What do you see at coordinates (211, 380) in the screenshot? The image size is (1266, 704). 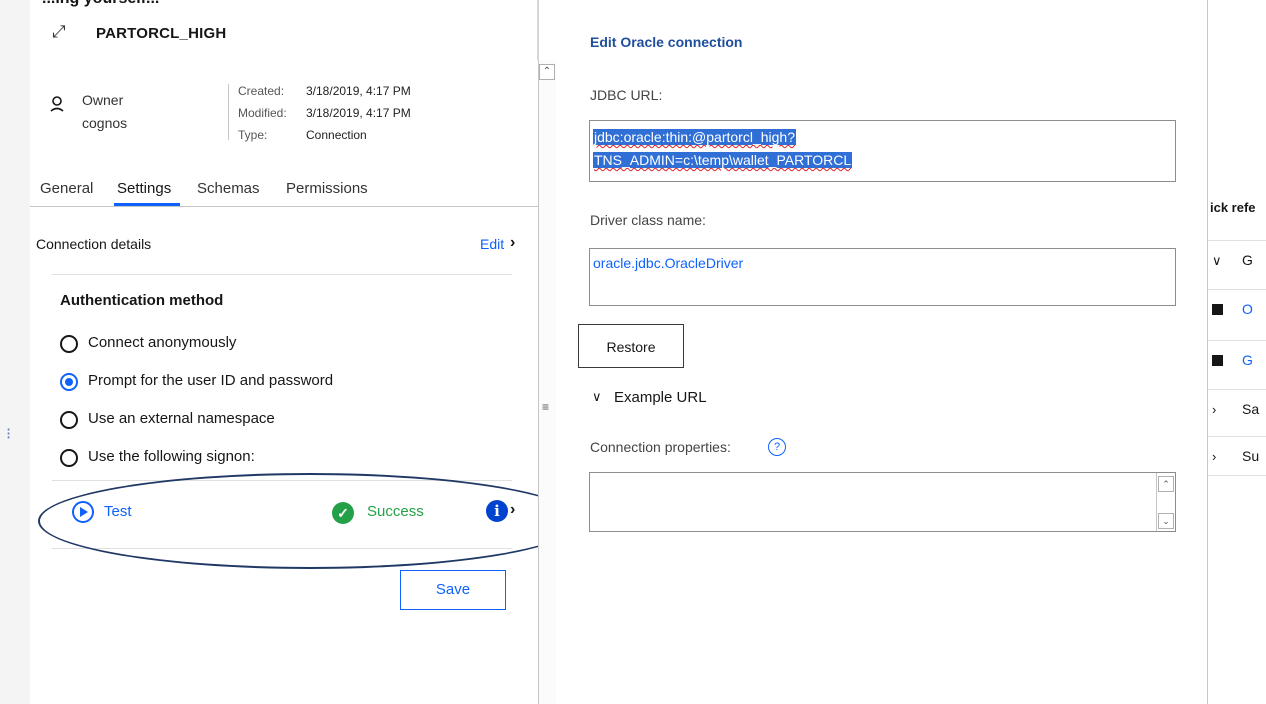 I see `radio-label: Prompt for the user ID and password` at bounding box center [211, 380].